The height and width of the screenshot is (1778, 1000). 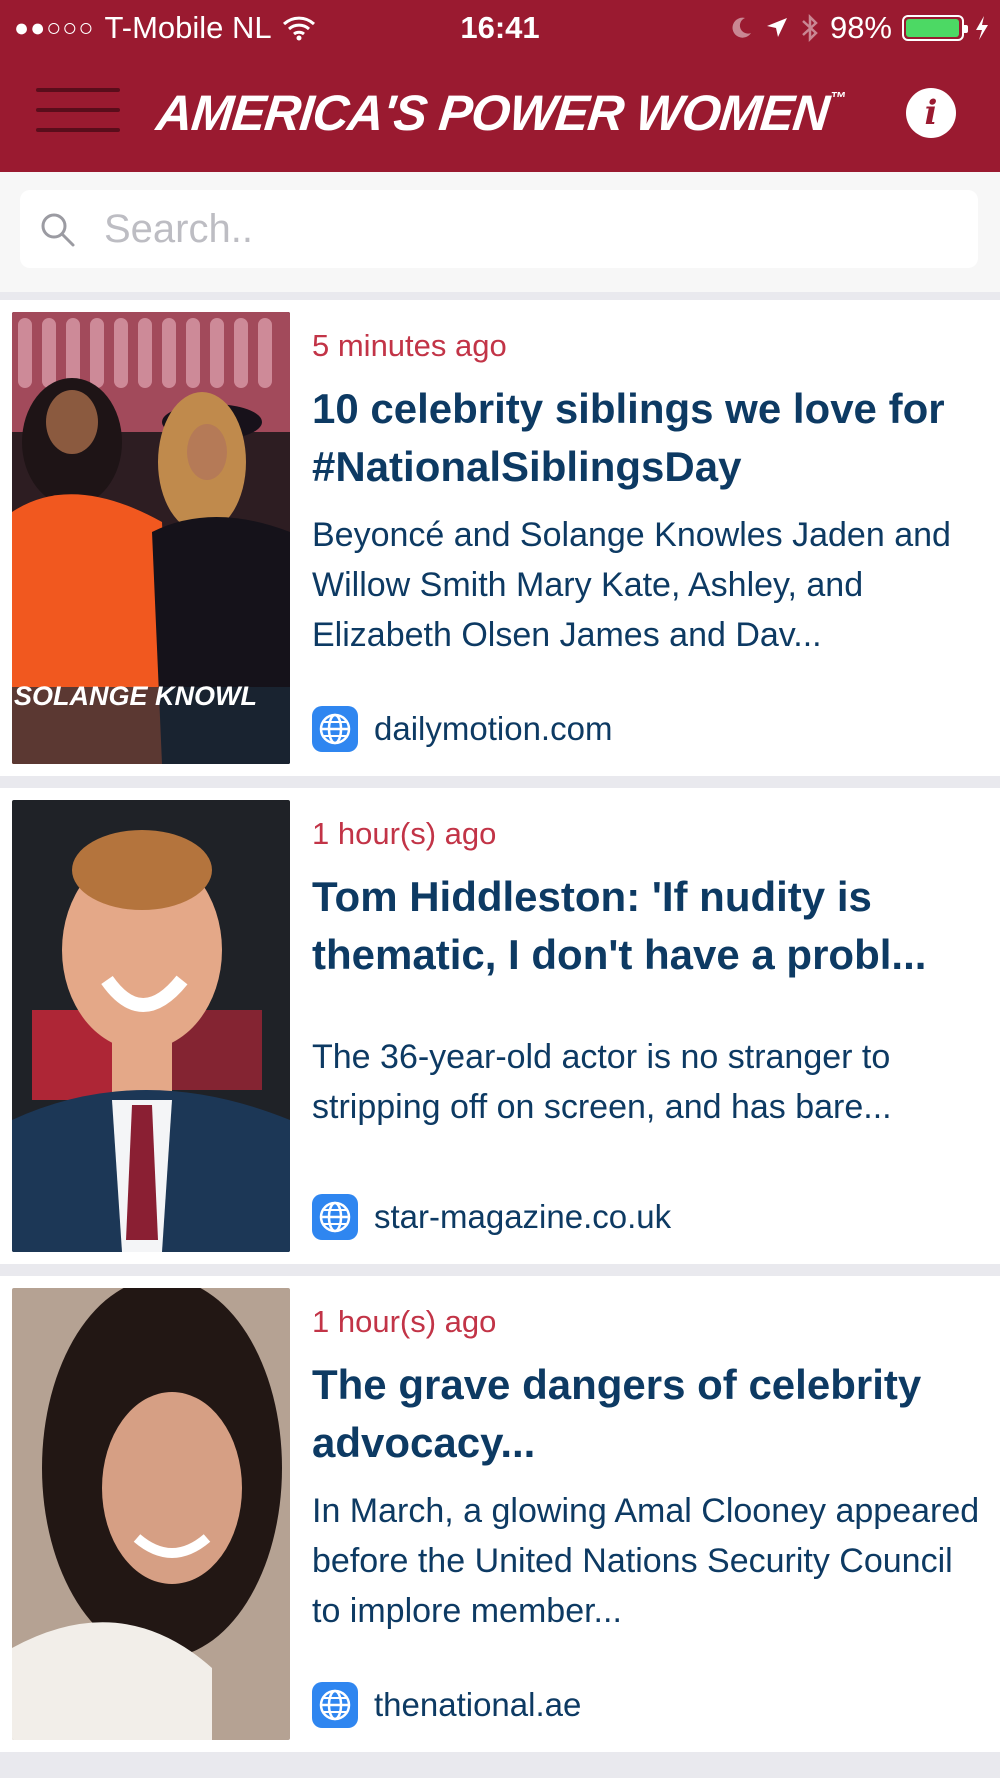 I want to click on search-bar, so click(x=500, y=232).